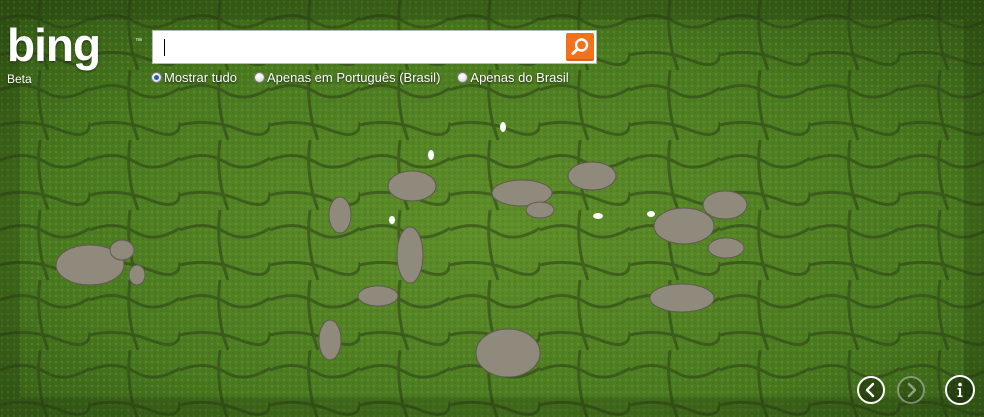 Image resolution: width=984 pixels, height=417 pixels. Describe the element at coordinates (355, 47) in the screenshot. I see `search-input` at that location.